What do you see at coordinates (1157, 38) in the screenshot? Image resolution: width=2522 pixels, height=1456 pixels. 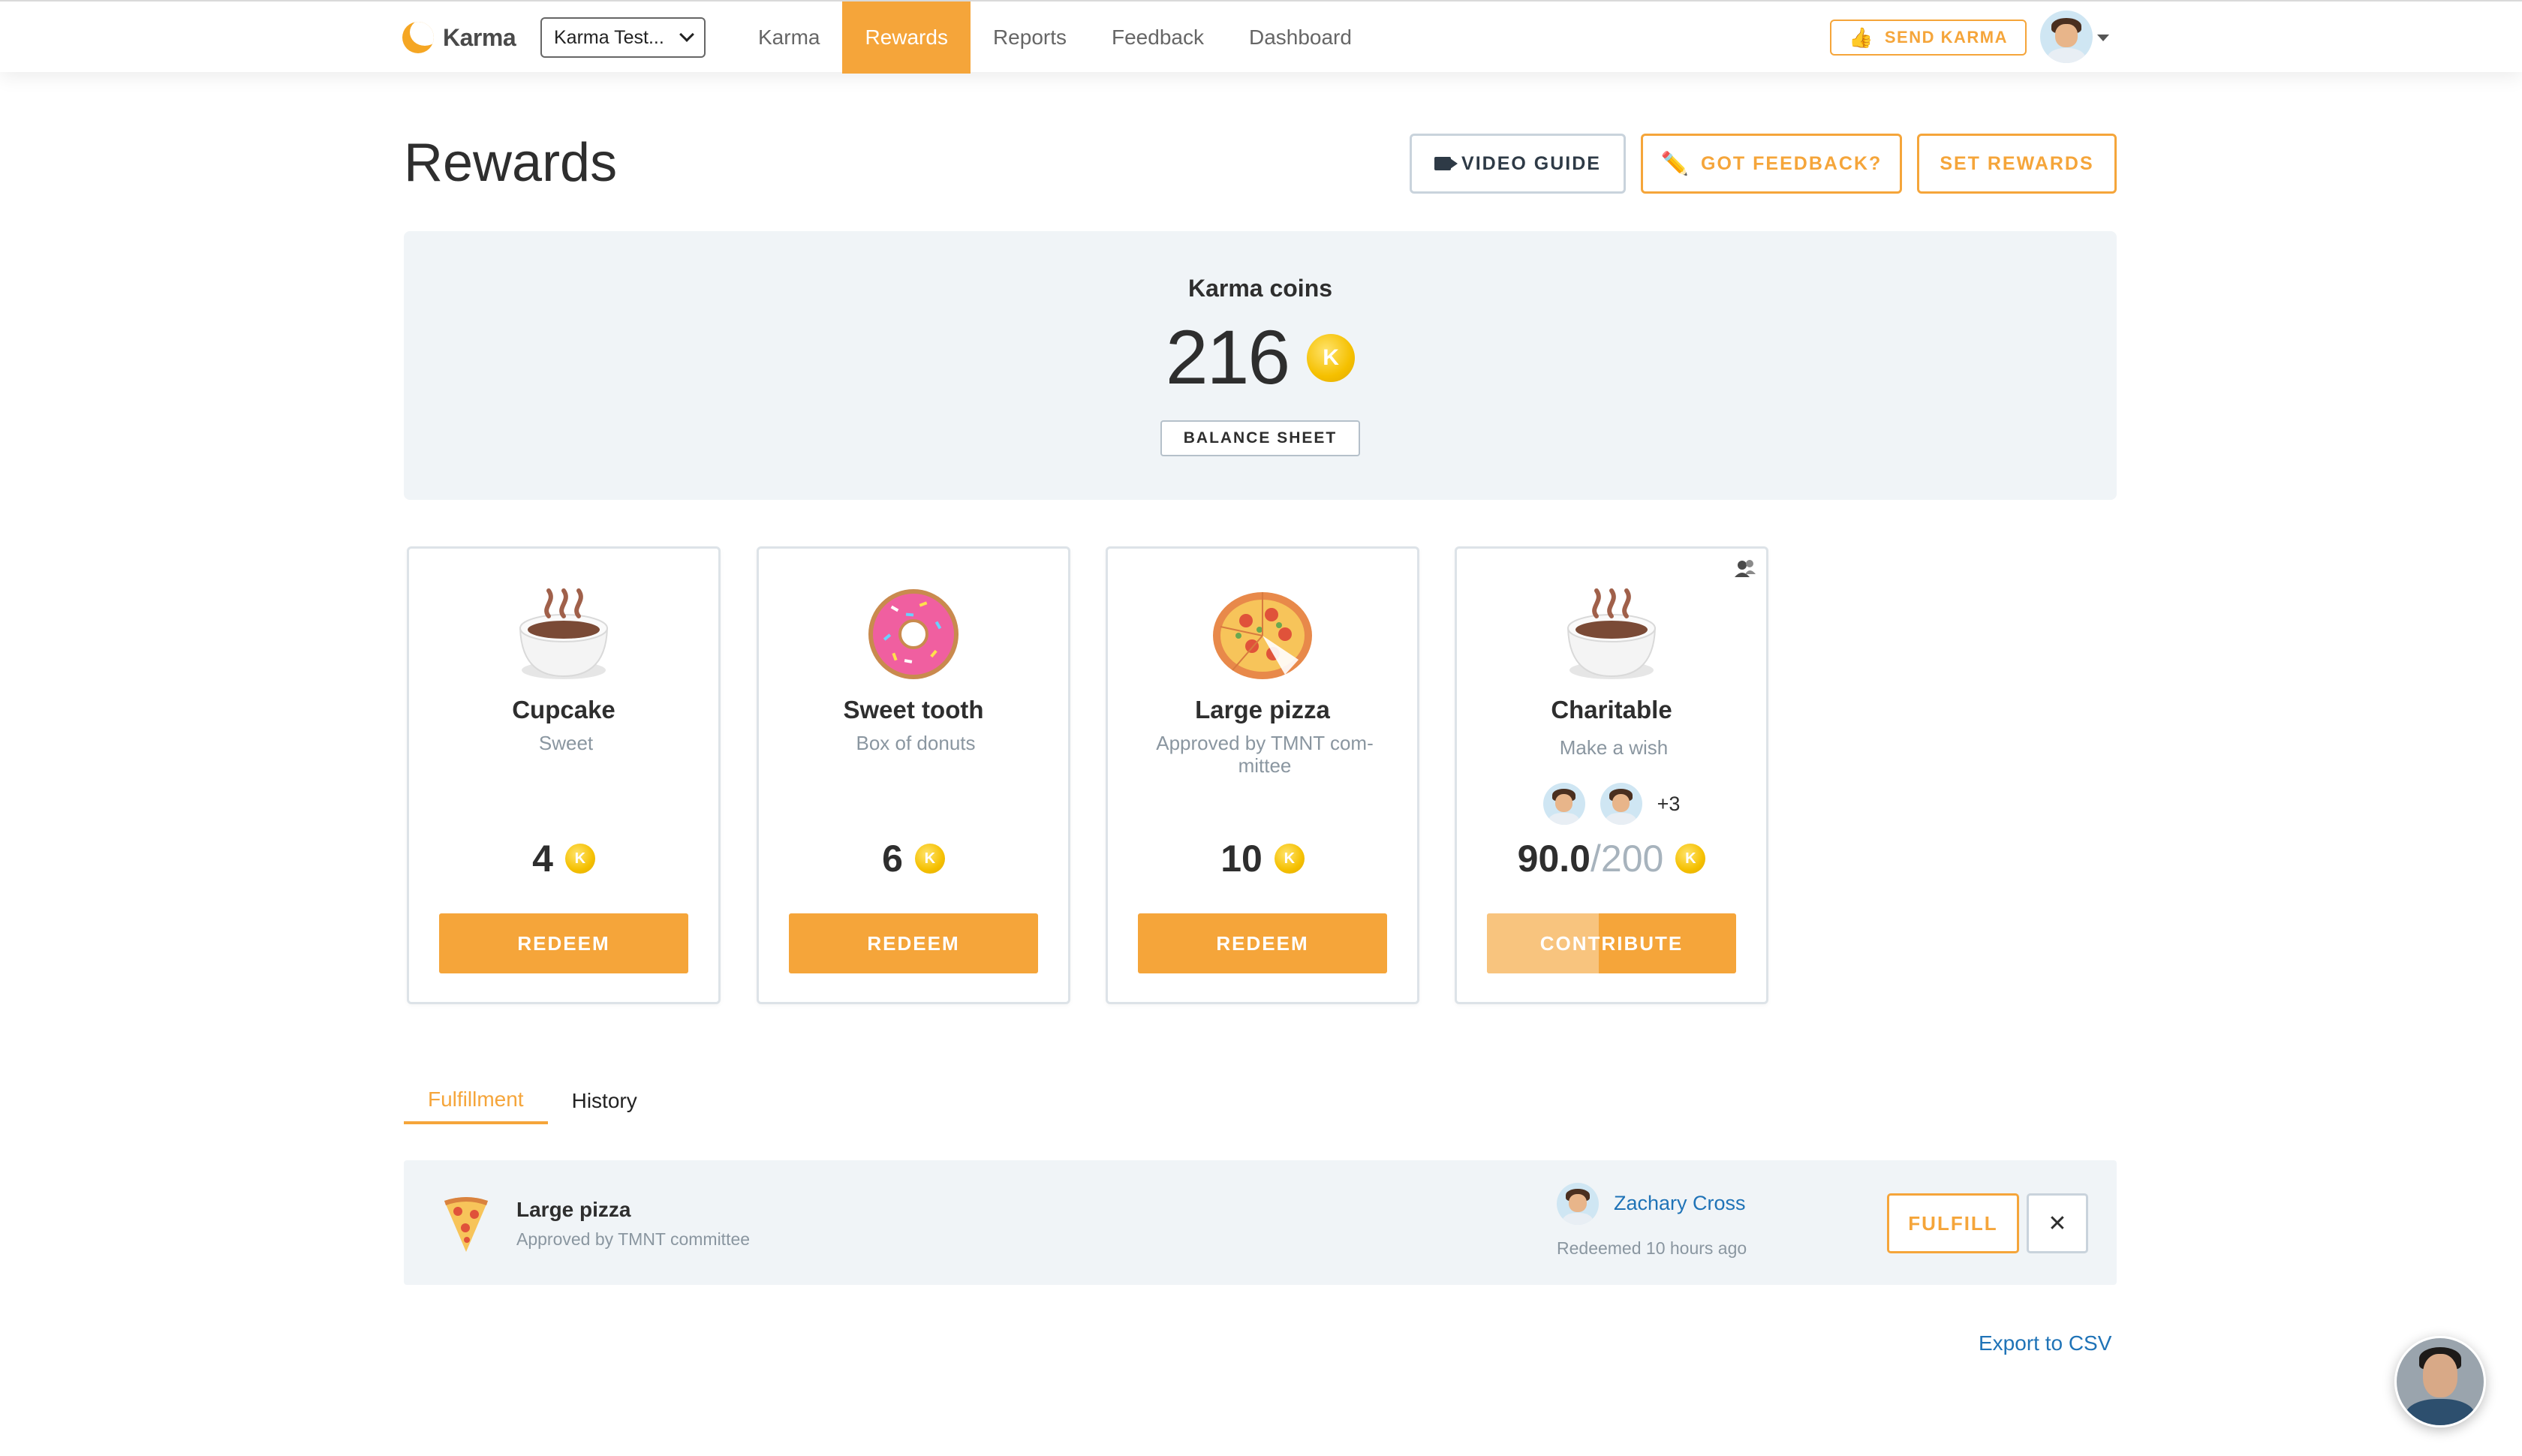 I see `nav-feedback: Feedback` at bounding box center [1157, 38].